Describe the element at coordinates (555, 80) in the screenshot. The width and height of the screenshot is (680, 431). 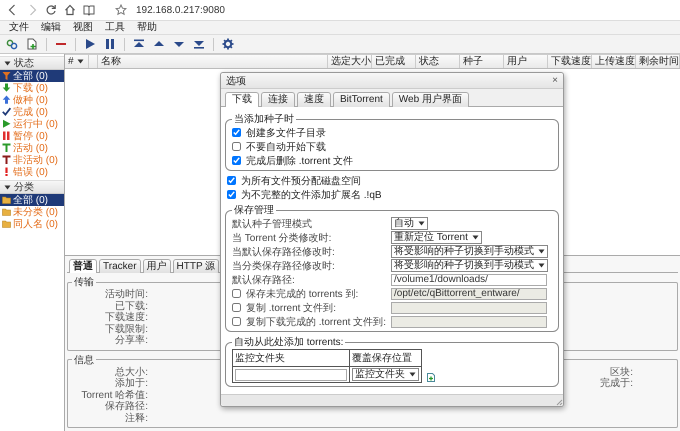
I see `close-button: ×` at that location.